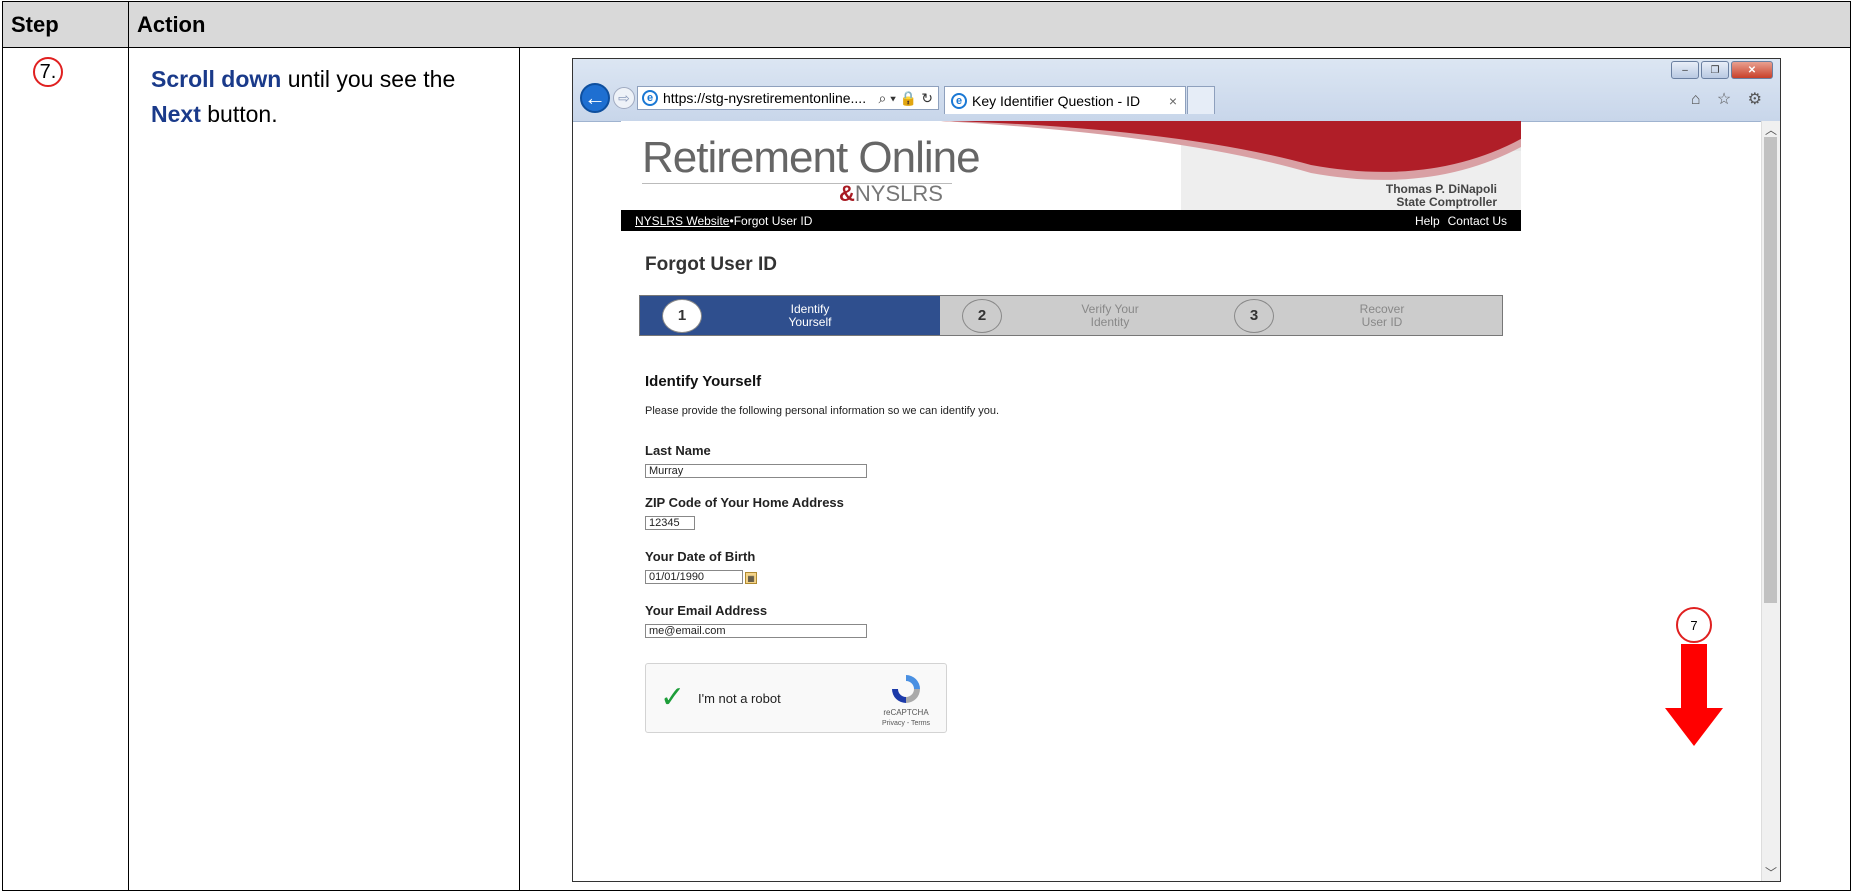 The width and height of the screenshot is (1853, 892). What do you see at coordinates (1715, 70) in the screenshot?
I see `maximize-button: ❐` at bounding box center [1715, 70].